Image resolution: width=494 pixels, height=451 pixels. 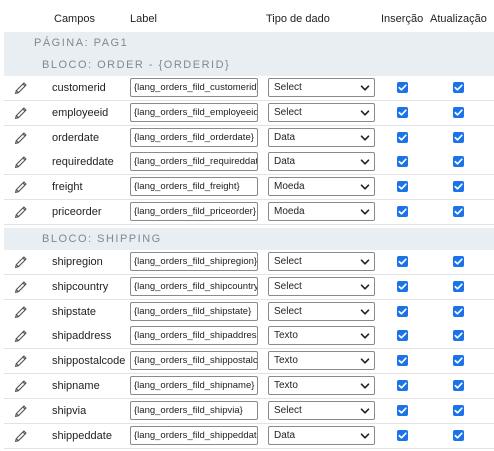 I want to click on label-input: {lang_orders_fild_shipregion}, so click(x=194, y=261).